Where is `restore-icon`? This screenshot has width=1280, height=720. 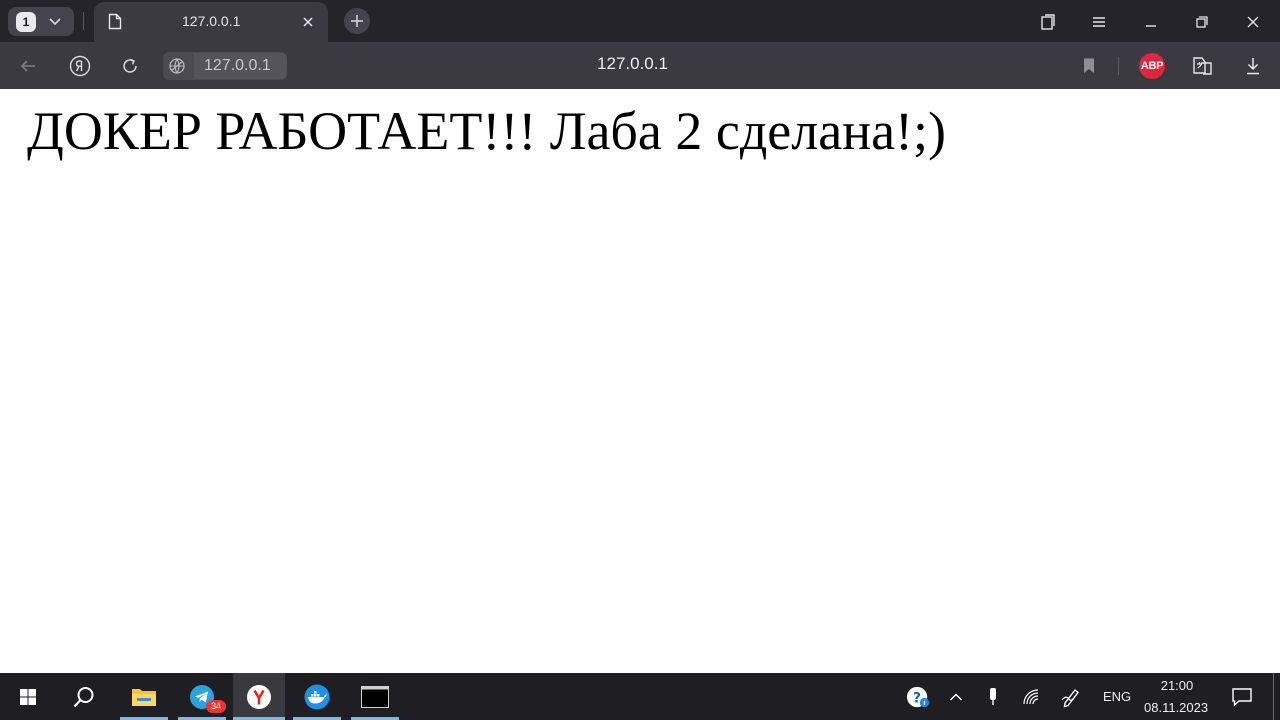
restore-icon is located at coordinates (1202, 22).